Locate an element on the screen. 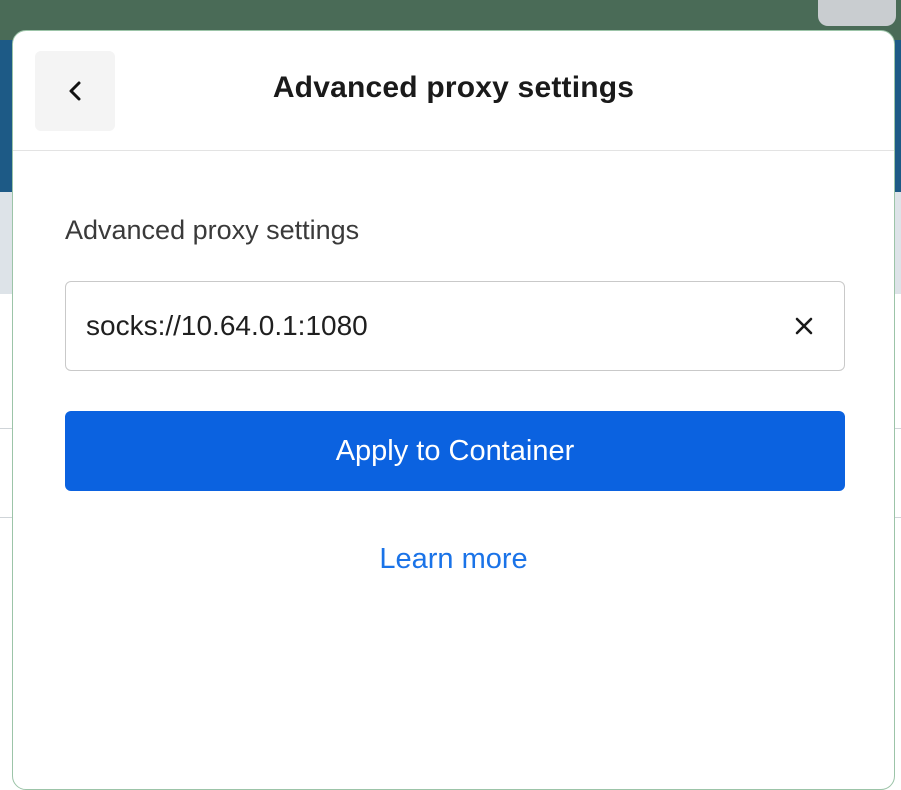 This screenshot has width=901, height=790. proxy-input is located at coordinates (426, 326).